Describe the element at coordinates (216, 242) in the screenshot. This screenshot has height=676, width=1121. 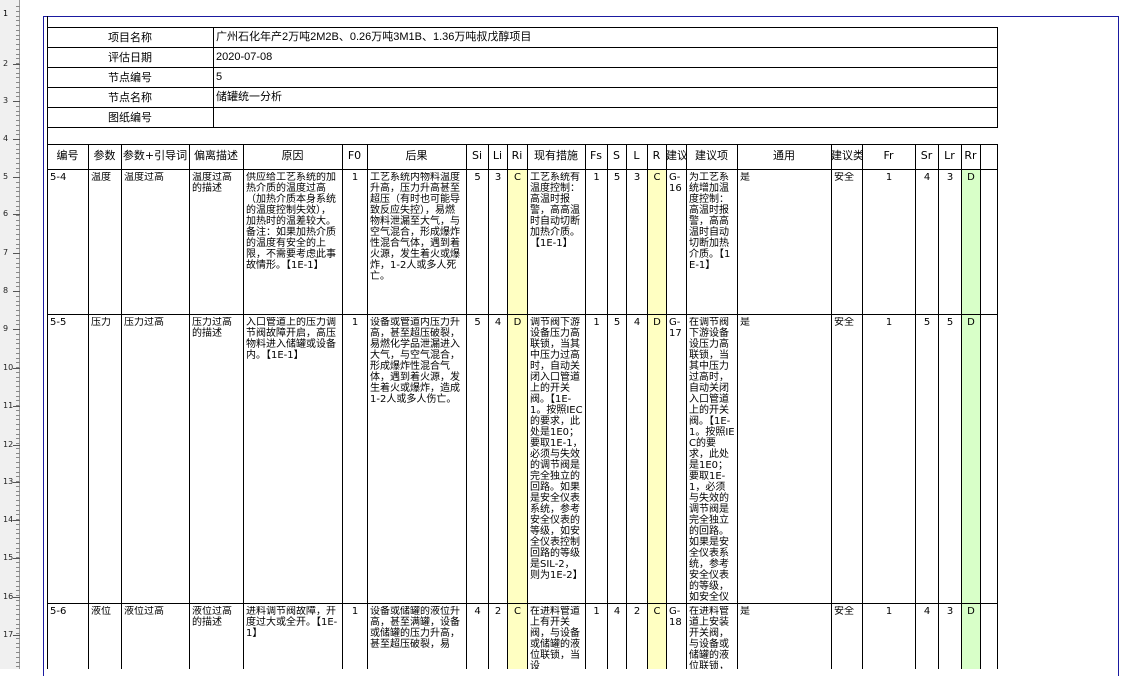
I see `cell-deviation: 温度过高的描述` at that location.